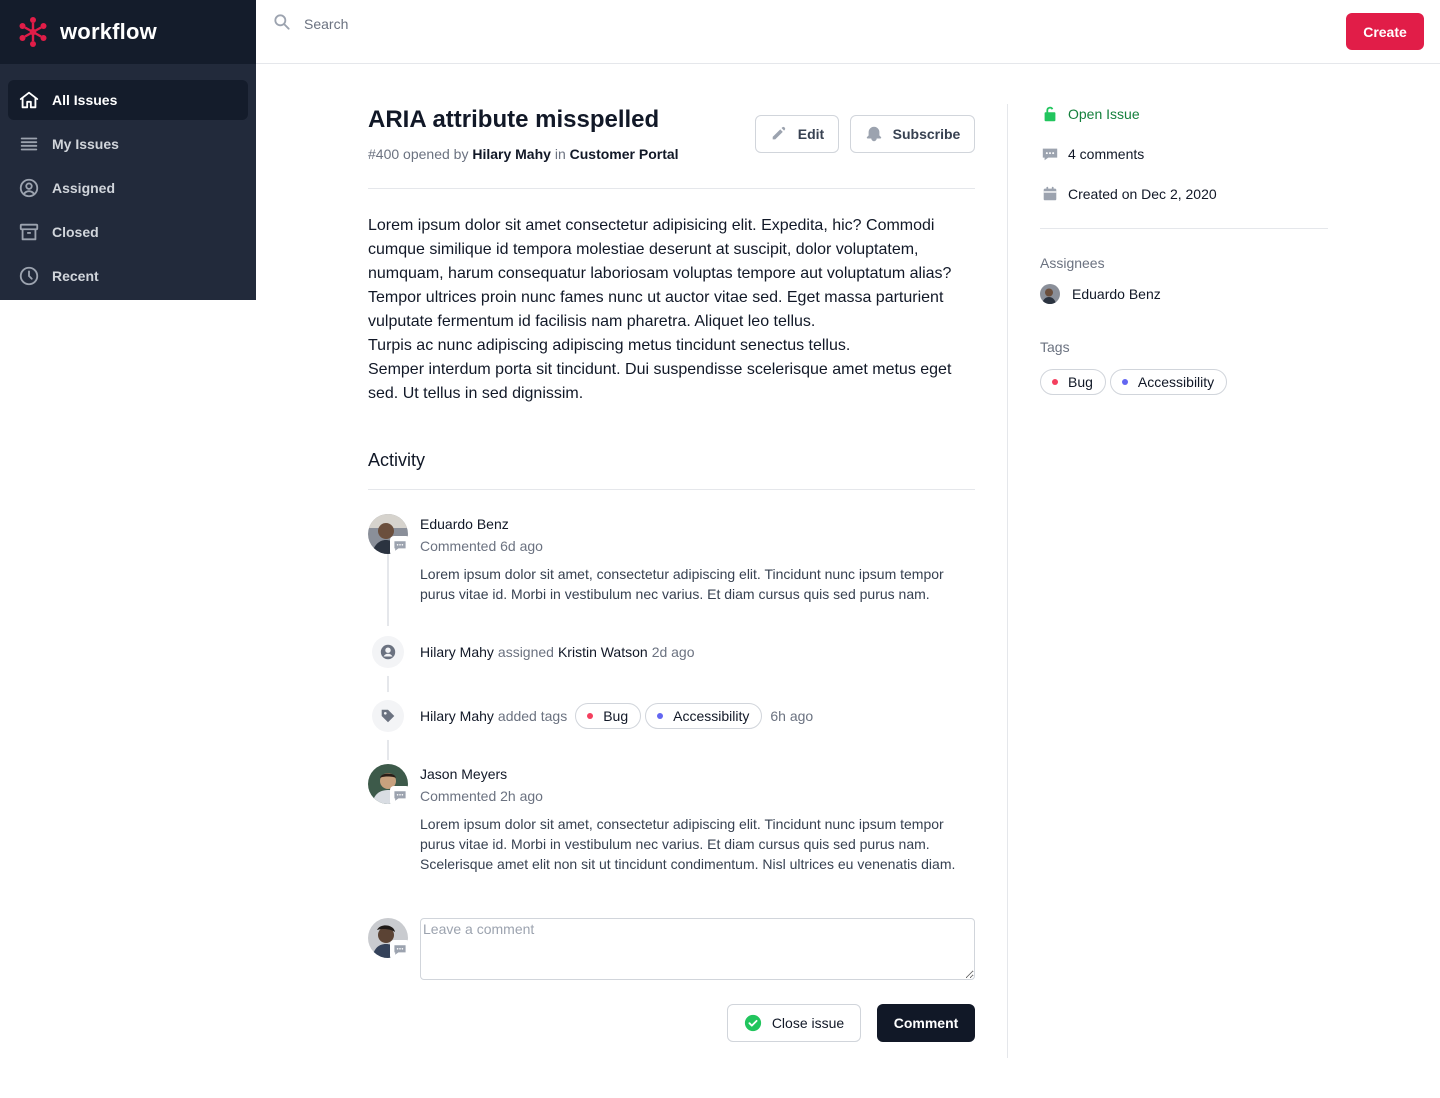 The image size is (1440, 1098). What do you see at coordinates (128, 188) in the screenshot?
I see `sidebar-item-assigned: Assigned` at bounding box center [128, 188].